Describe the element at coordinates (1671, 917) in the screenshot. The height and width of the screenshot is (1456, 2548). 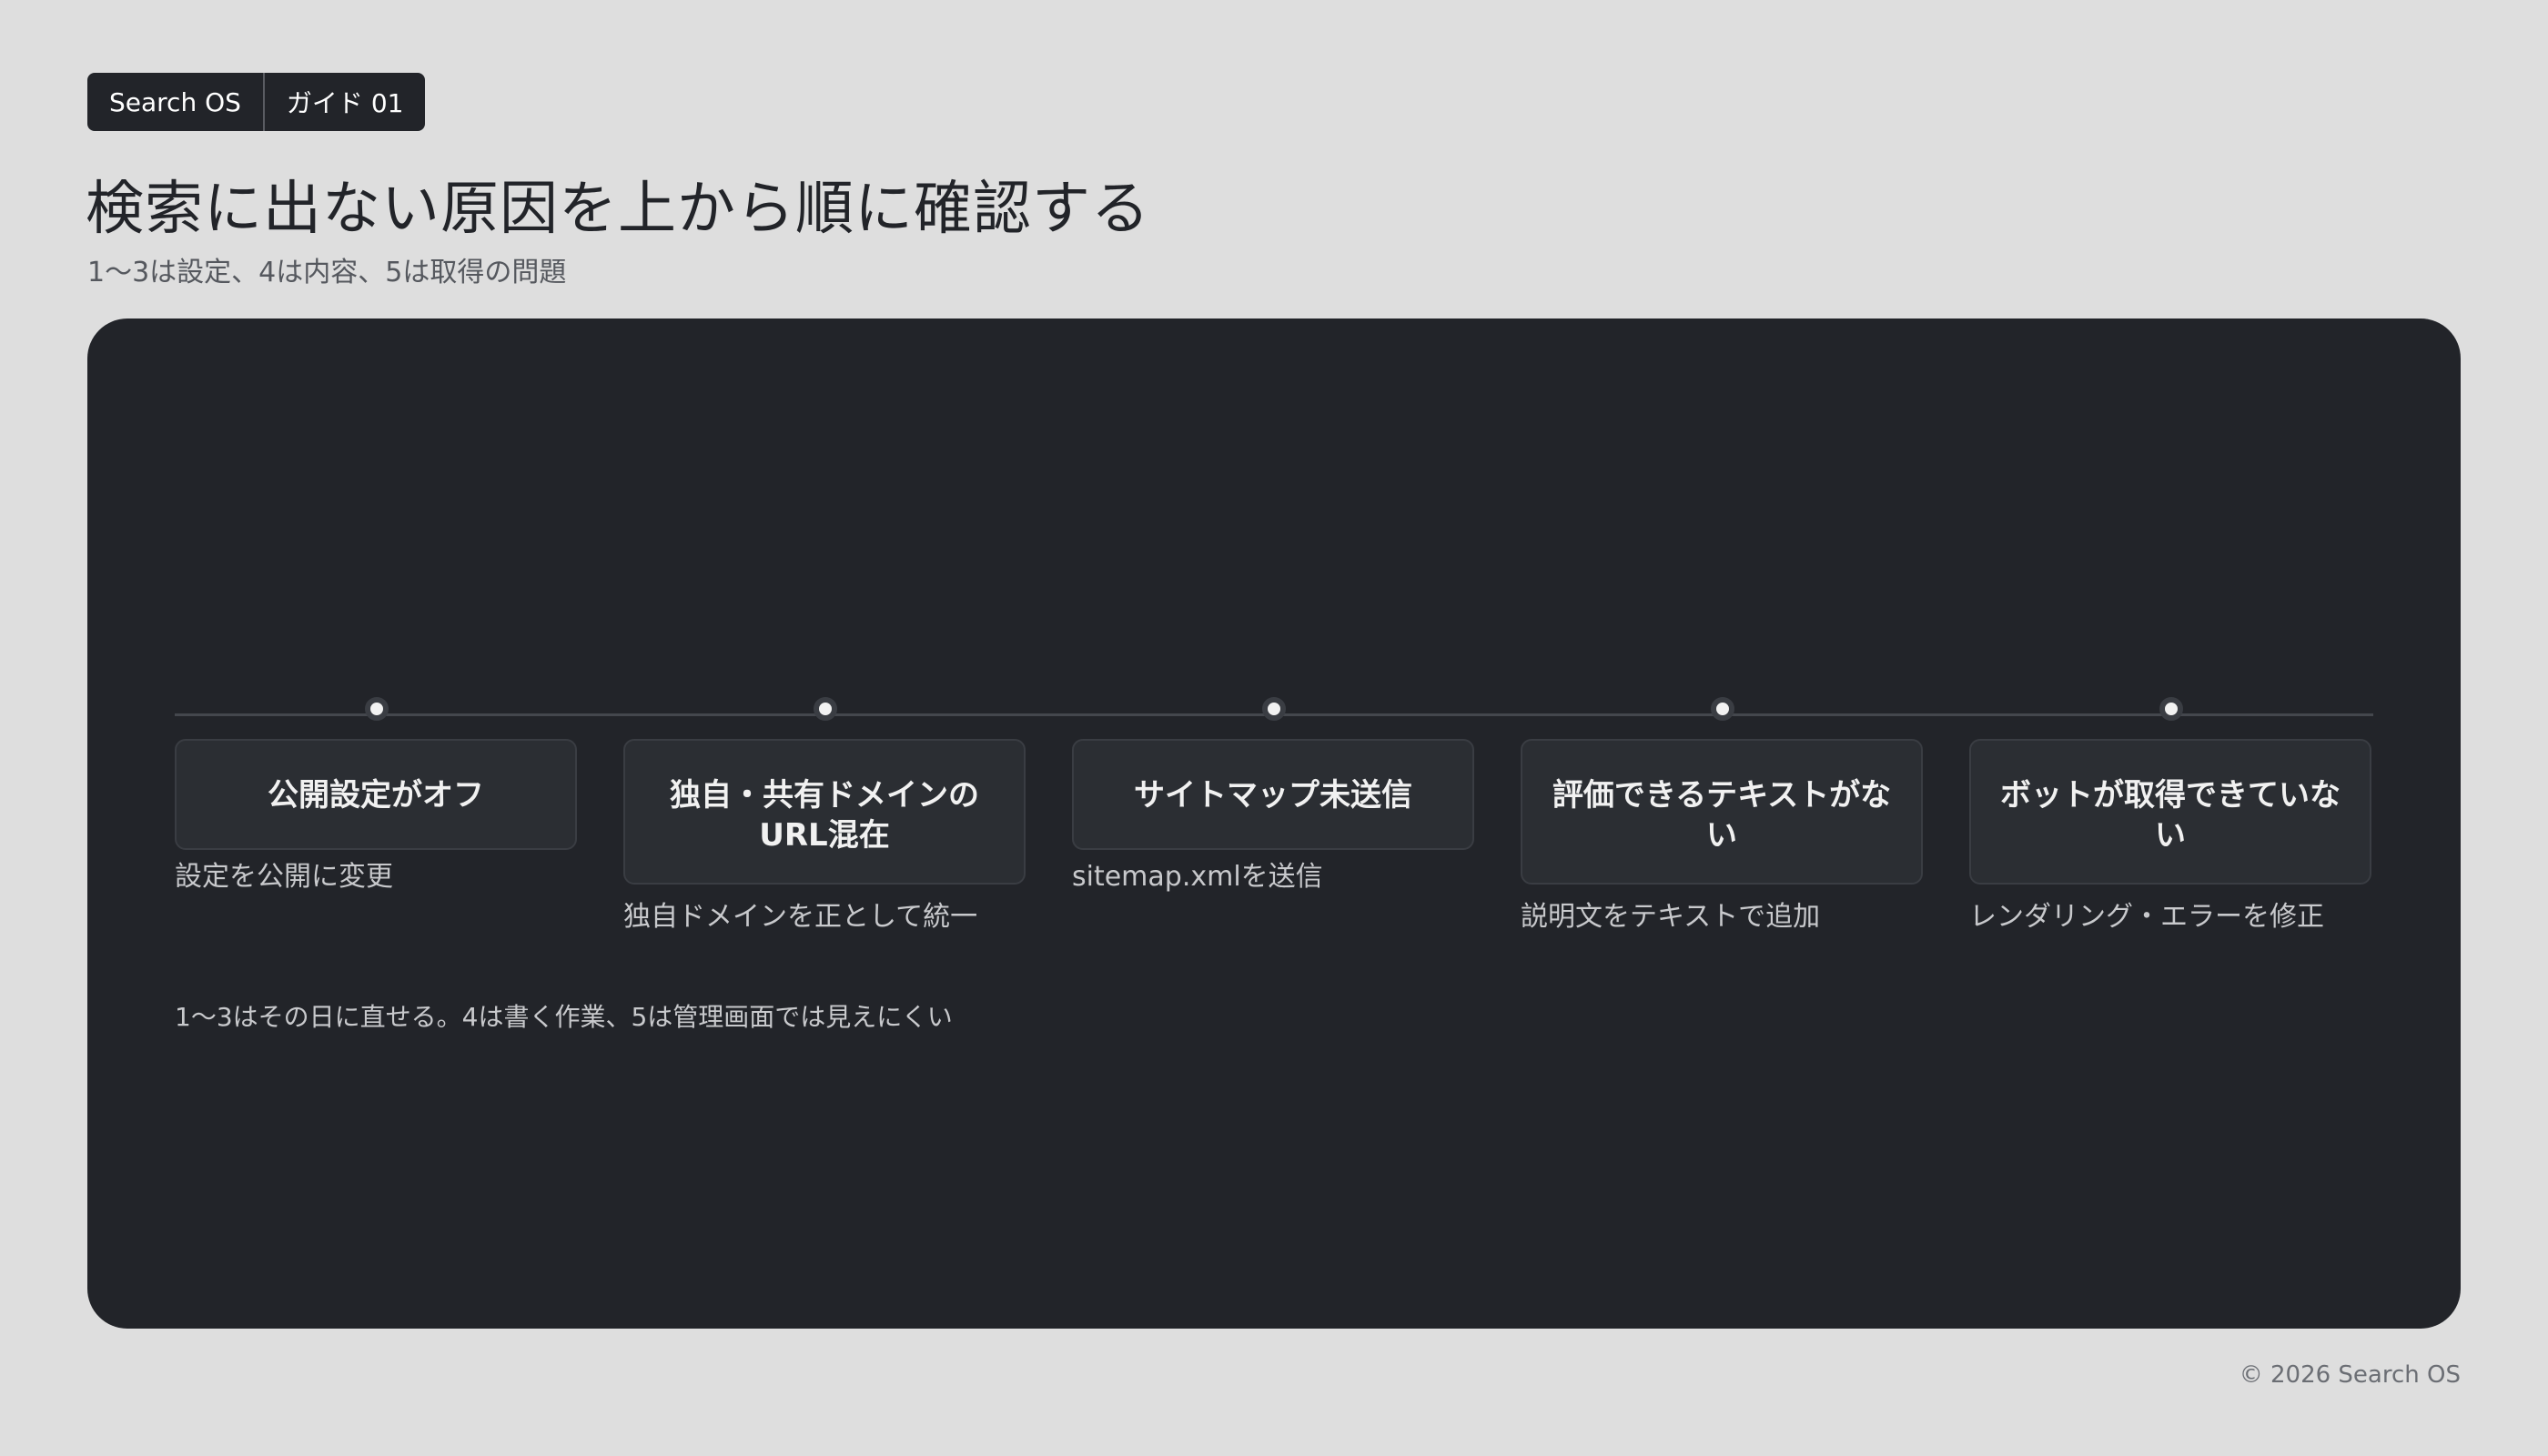
I see `step-description: 説明文をテキストで追加` at that location.